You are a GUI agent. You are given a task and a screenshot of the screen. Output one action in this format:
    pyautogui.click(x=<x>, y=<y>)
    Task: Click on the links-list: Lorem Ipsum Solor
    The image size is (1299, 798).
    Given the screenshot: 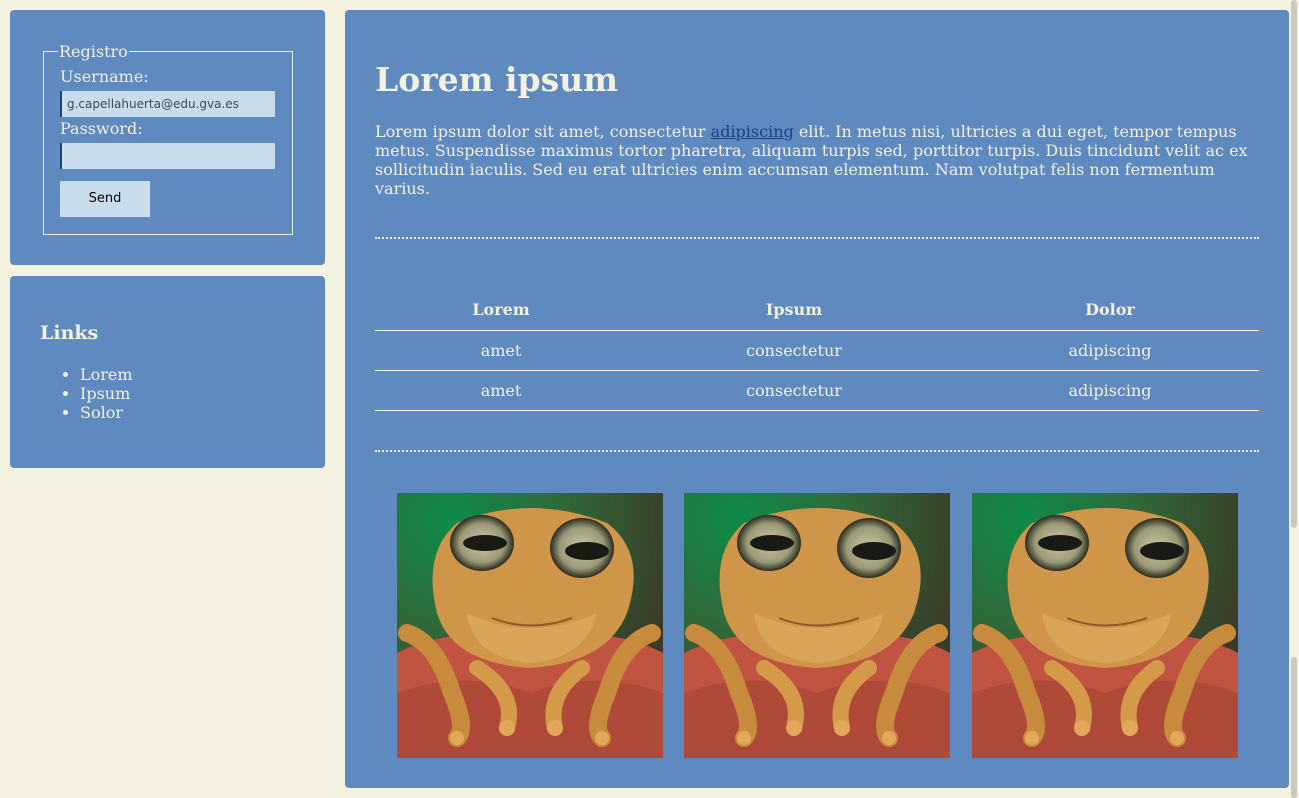 What is the action you would take?
    pyautogui.click(x=91, y=393)
    